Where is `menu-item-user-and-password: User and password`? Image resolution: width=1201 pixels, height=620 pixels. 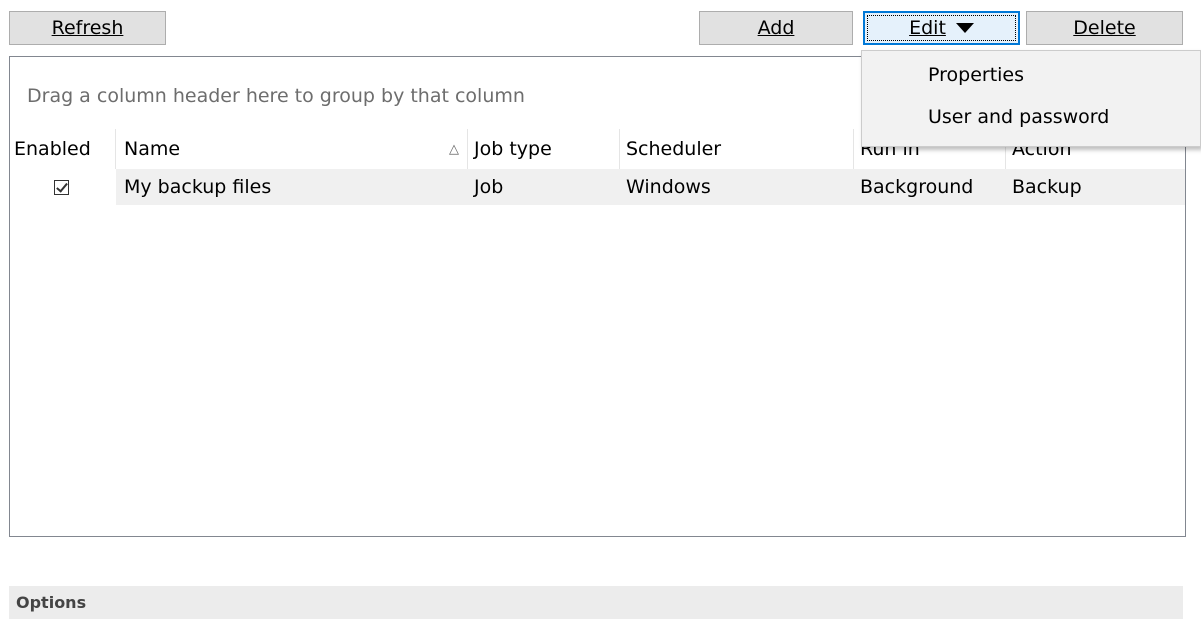
menu-item-user-and-password: User and password is located at coordinates (1018, 117).